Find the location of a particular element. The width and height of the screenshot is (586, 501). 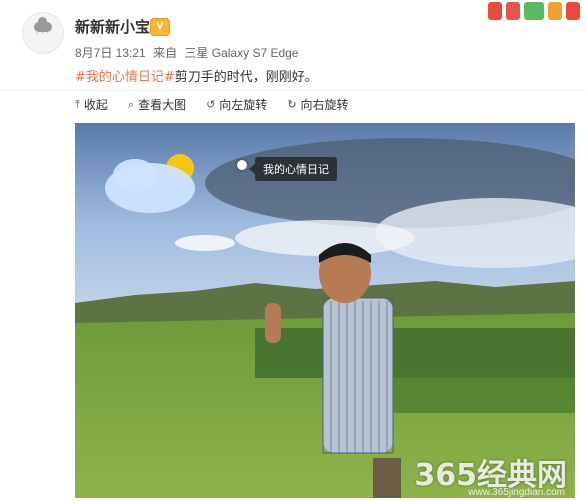

username: 新新新小宝 is located at coordinates (112, 26).